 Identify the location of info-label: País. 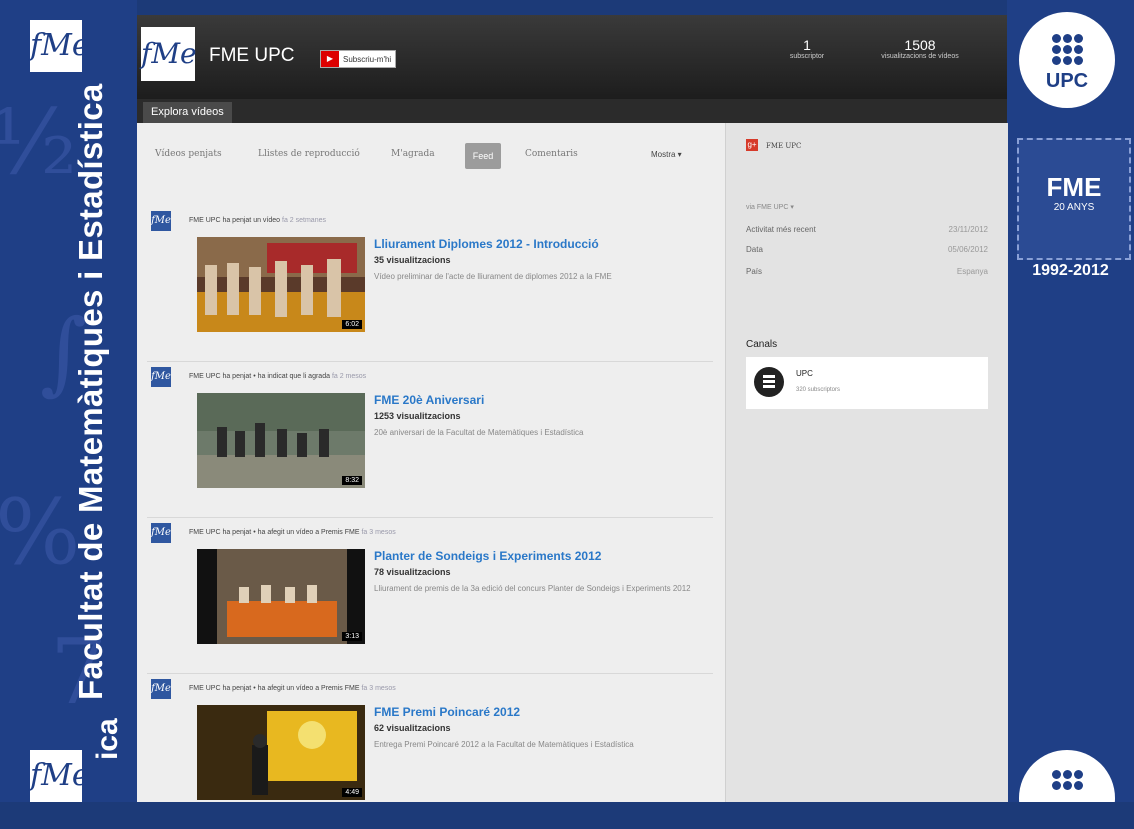
(754, 271).